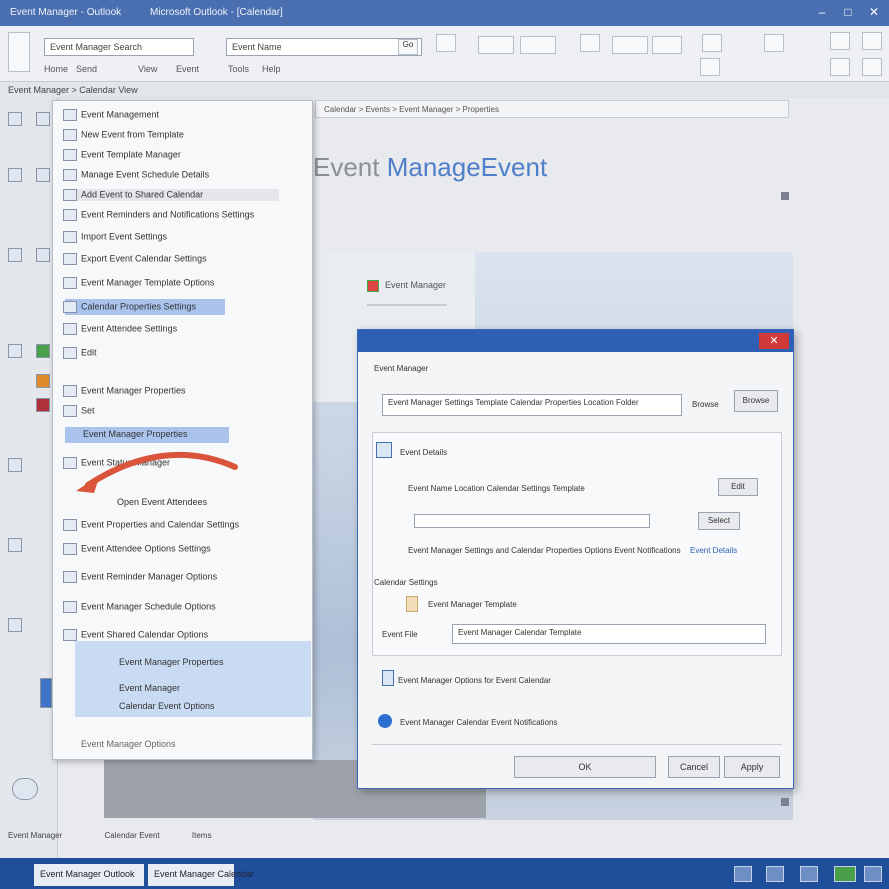  What do you see at coordinates (15, 119) in the screenshot?
I see `mail-icon` at bounding box center [15, 119].